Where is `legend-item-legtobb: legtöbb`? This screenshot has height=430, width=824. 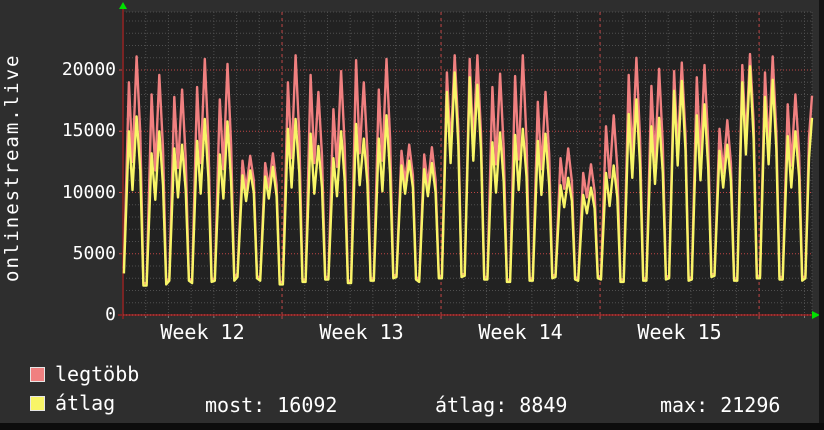 legend-item-legtobb: legtöbb is located at coordinates (85, 374).